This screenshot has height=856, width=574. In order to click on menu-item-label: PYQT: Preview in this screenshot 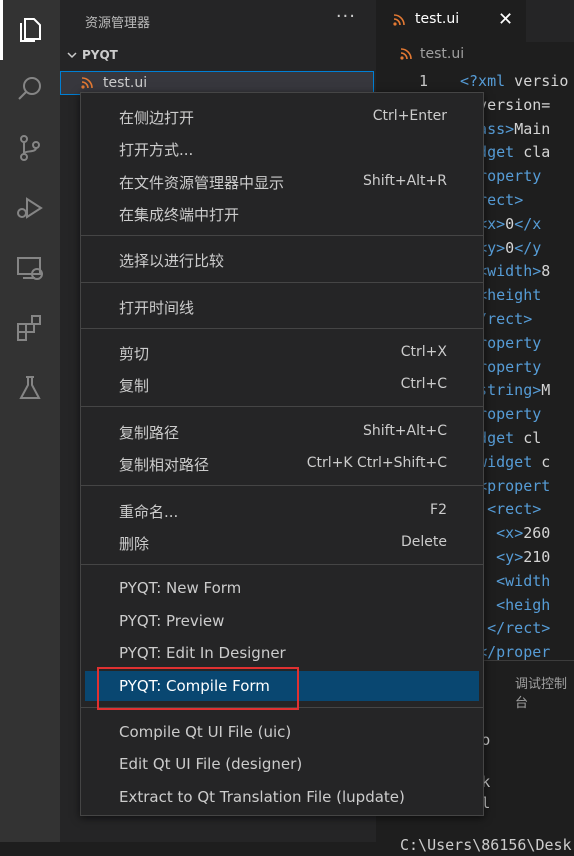, I will do `click(172, 621)`.